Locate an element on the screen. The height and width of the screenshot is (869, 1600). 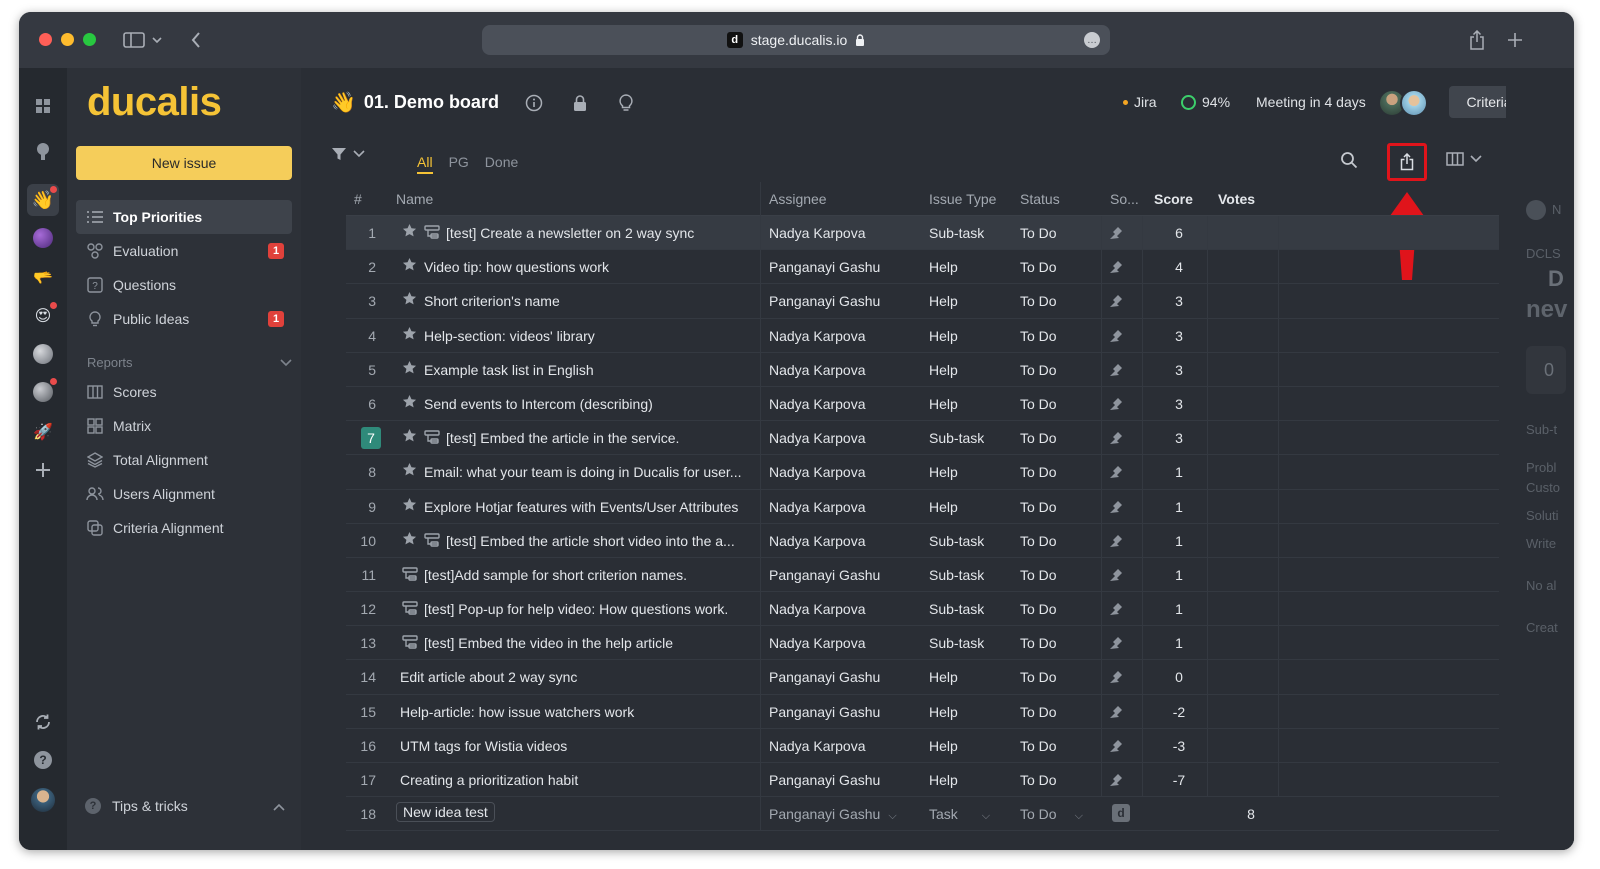
minimize-window-button is located at coordinates (67, 39).